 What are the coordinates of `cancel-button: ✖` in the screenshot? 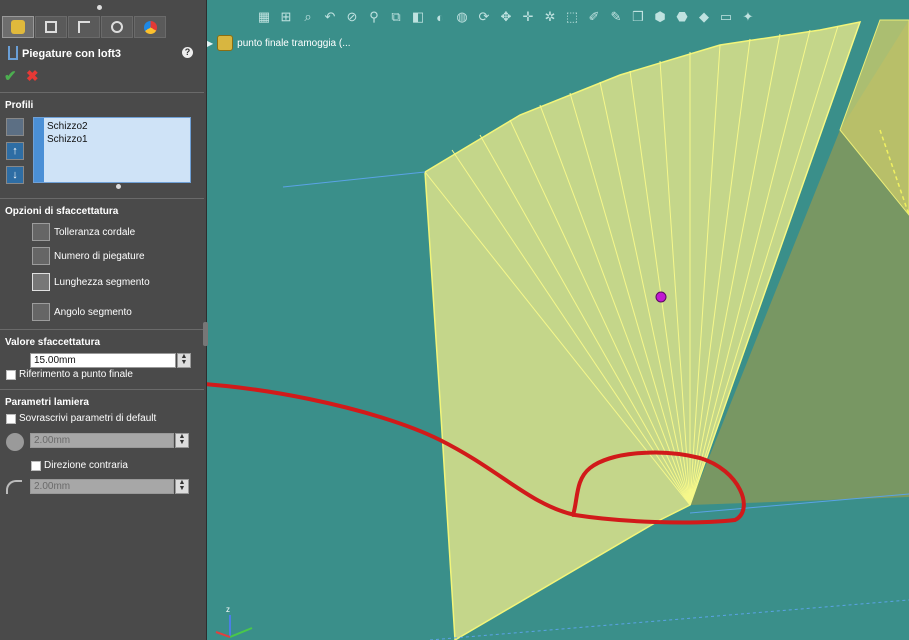 It's located at (32, 76).